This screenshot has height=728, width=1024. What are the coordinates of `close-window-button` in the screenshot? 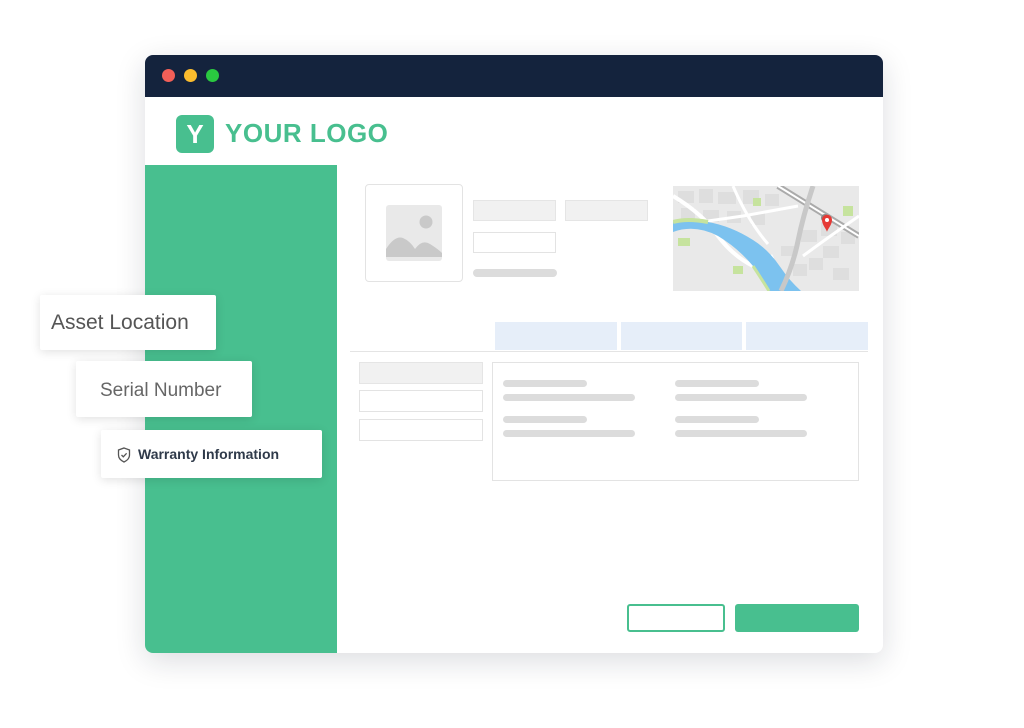 It's located at (168, 75).